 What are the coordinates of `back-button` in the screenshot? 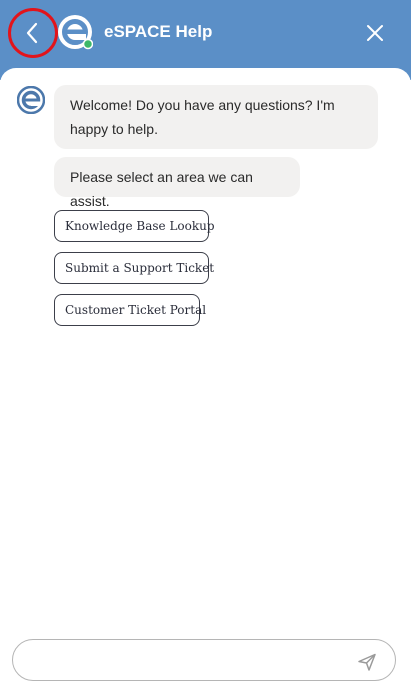 It's located at (33, 33).